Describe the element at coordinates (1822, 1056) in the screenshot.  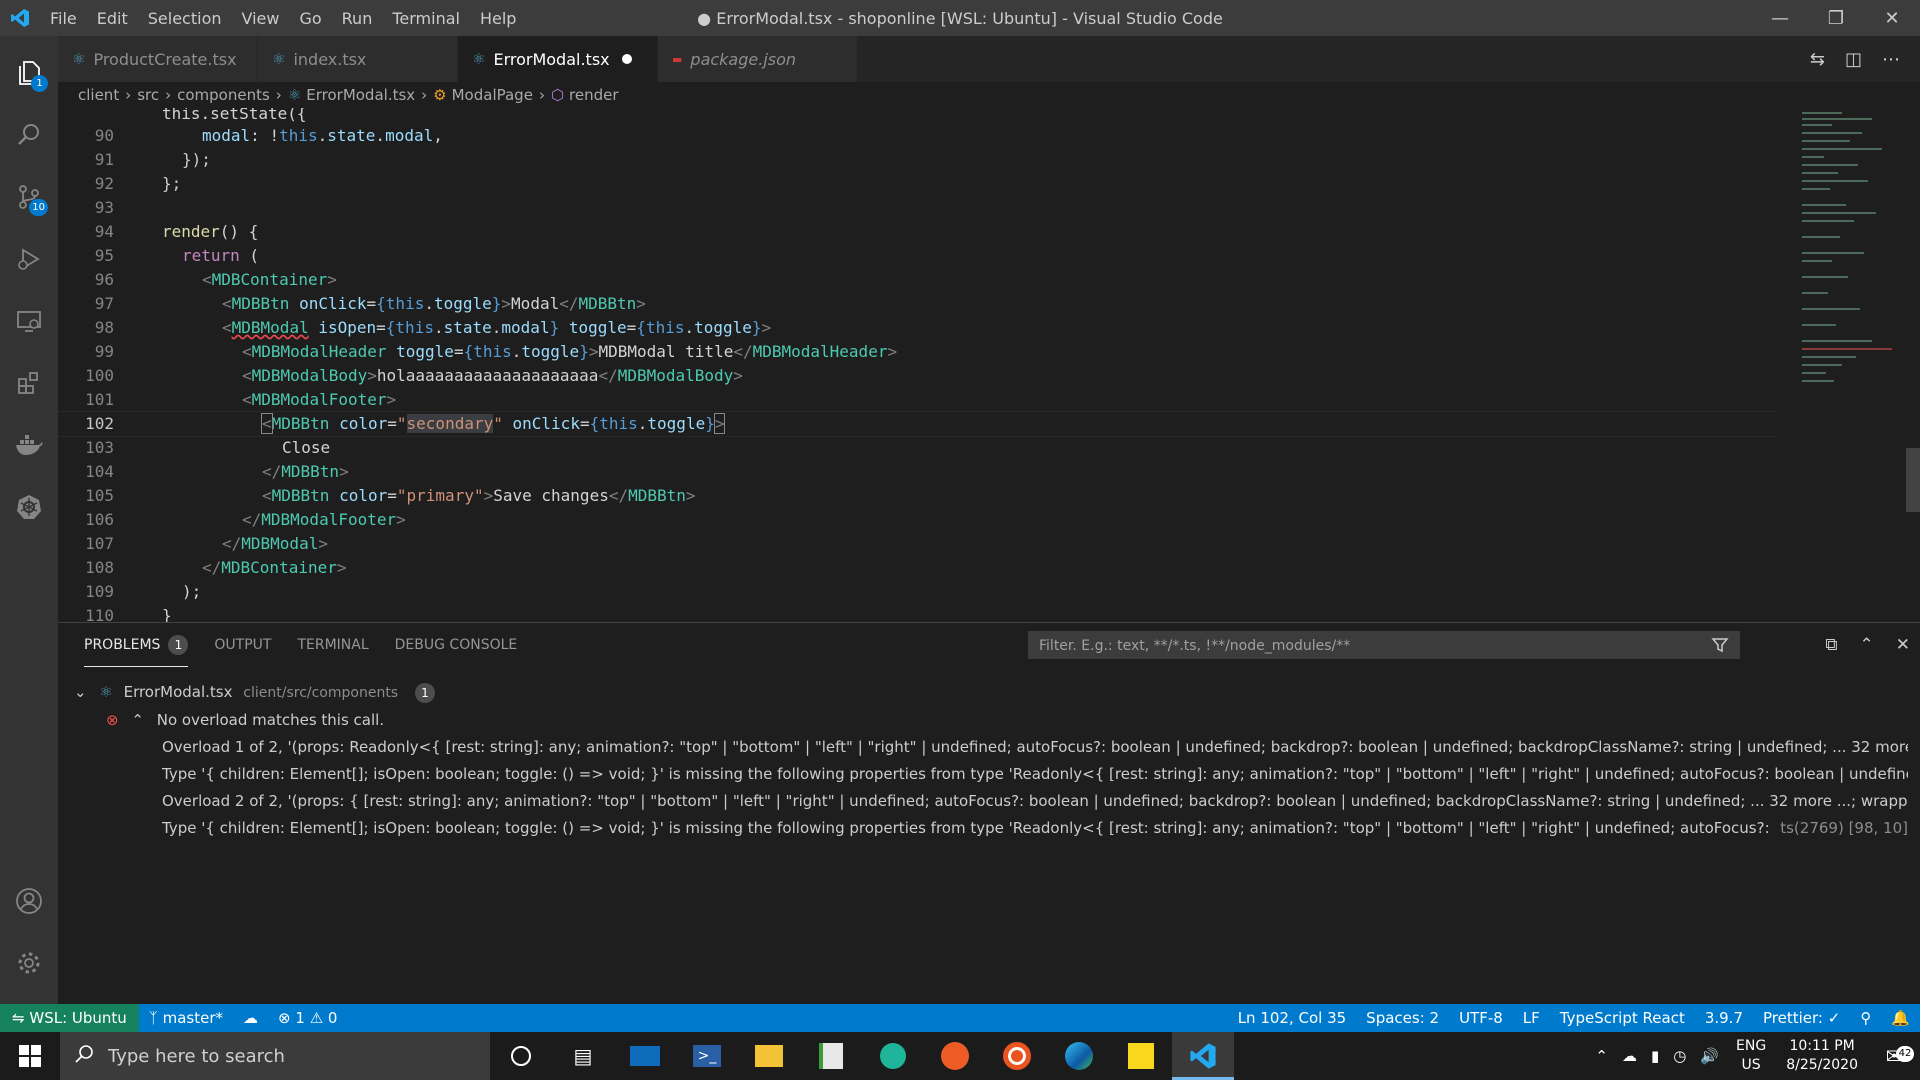
I see `clock: 10:11 PM 8/25/2020` at that location.